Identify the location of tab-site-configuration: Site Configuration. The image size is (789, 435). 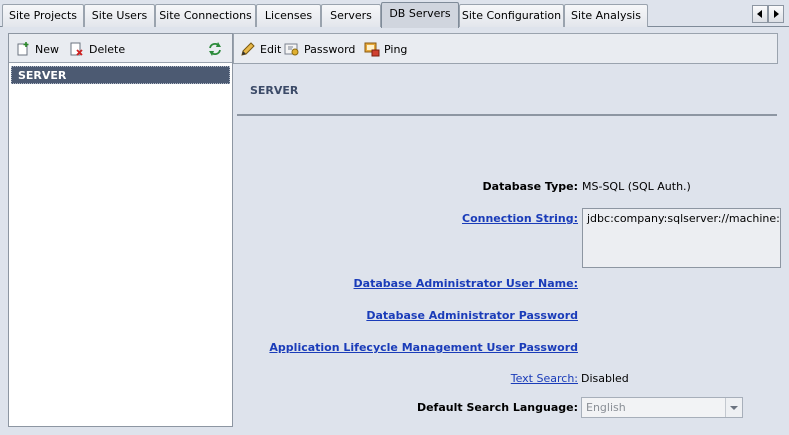
(511, 15).